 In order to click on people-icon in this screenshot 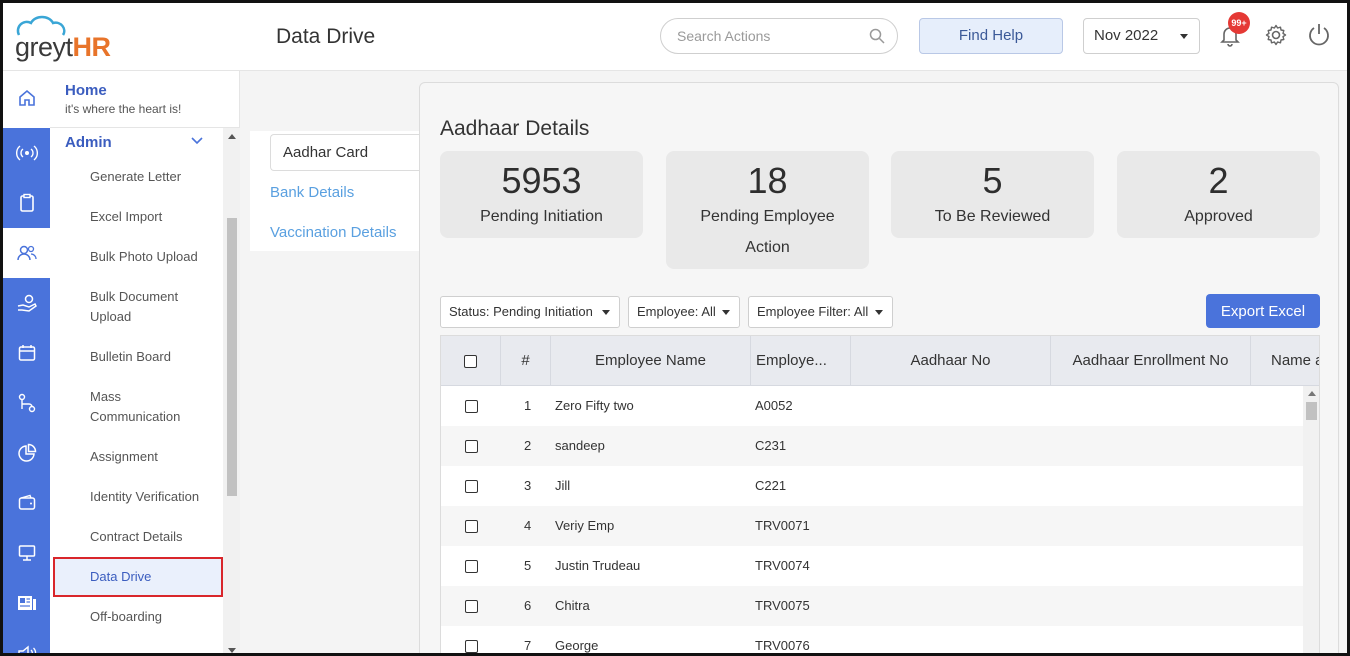, I will do `click(26, 253)`.